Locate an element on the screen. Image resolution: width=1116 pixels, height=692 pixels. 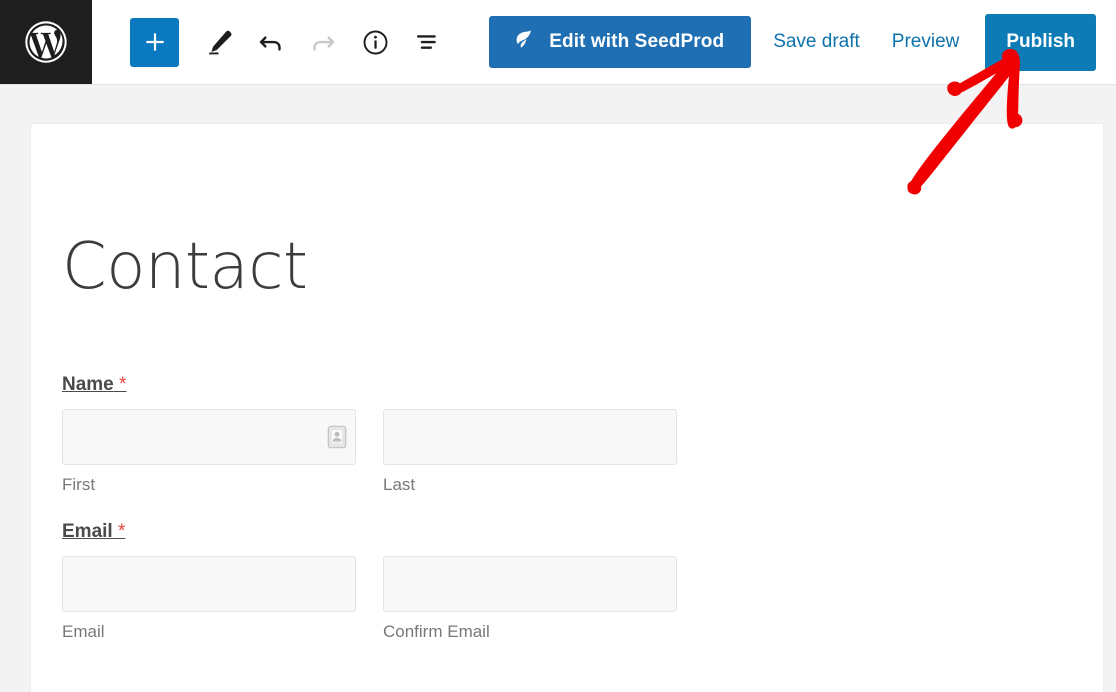
page-title: Contact is located at coordinates (582, 267).